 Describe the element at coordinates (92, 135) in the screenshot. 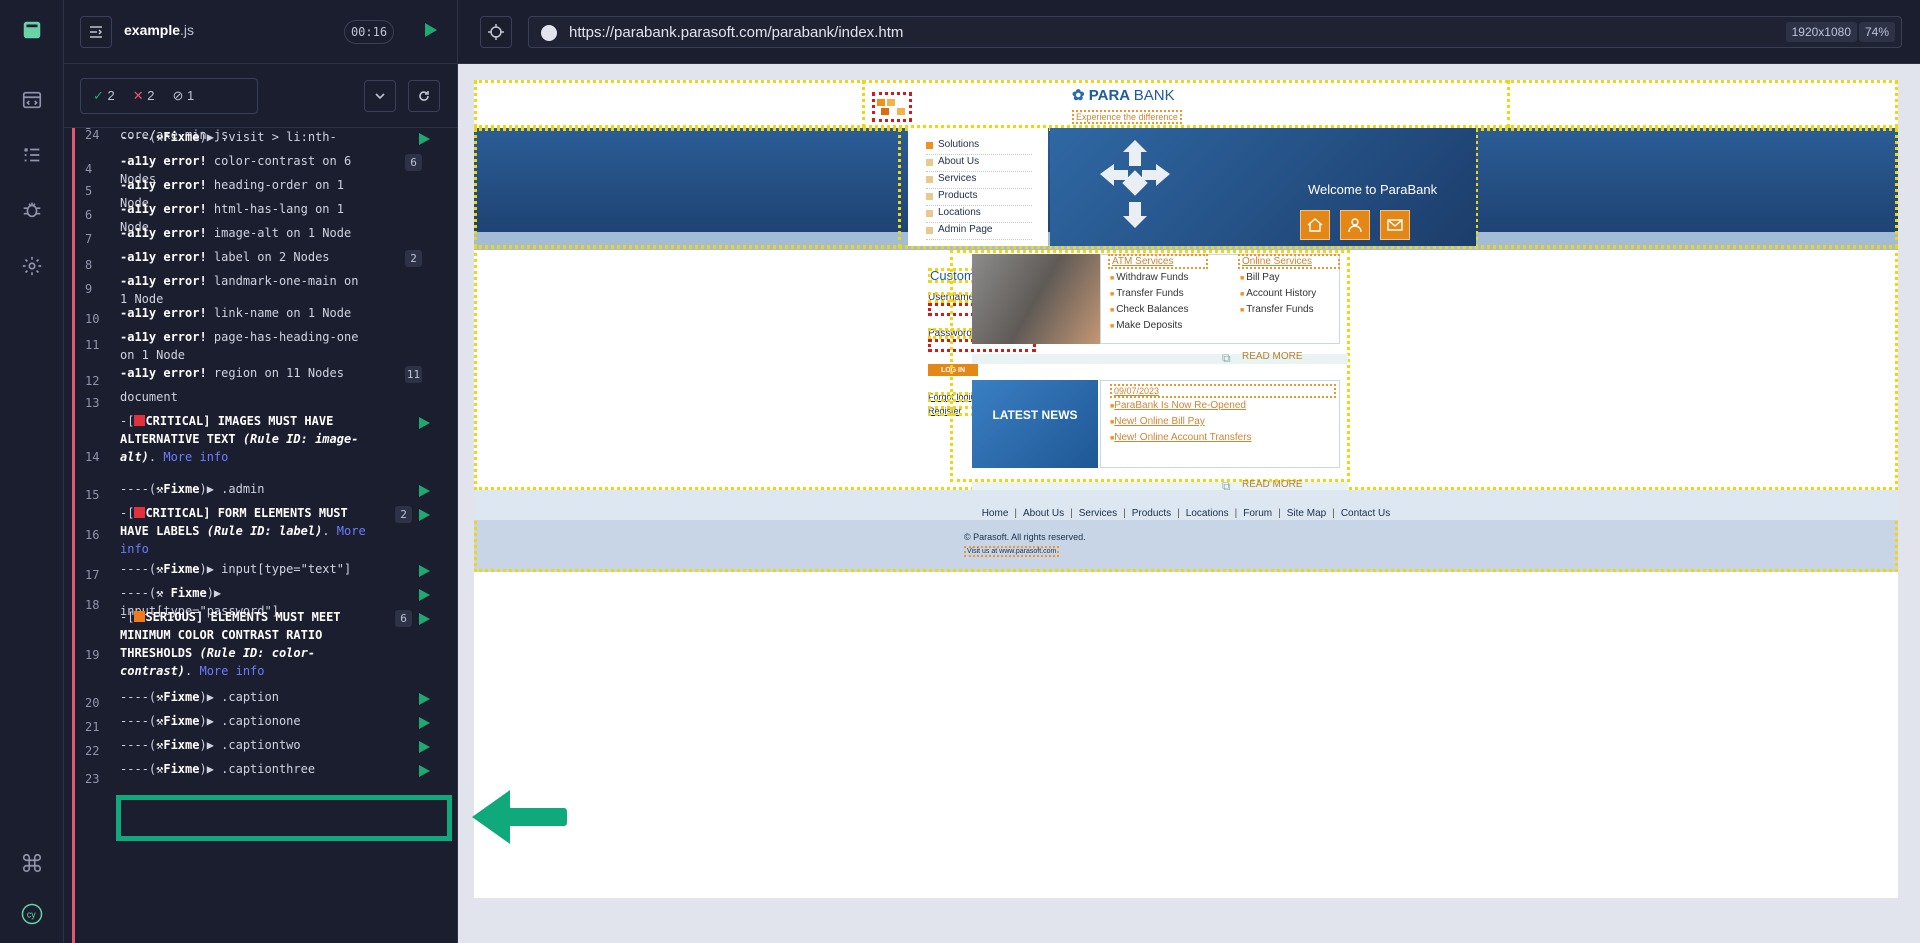

I see `log-line-number: 24` at that location.